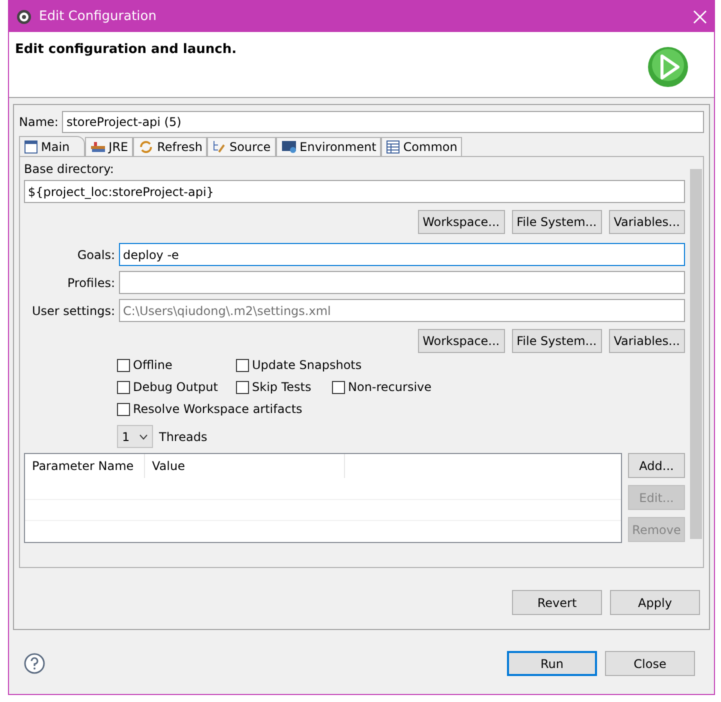 Image resolution: width=721 pixels, height=702 pixels. Describe the element at coordinates (282, 387) in the screenshot. I see `checkbox-label: Skip Tests` at that location.